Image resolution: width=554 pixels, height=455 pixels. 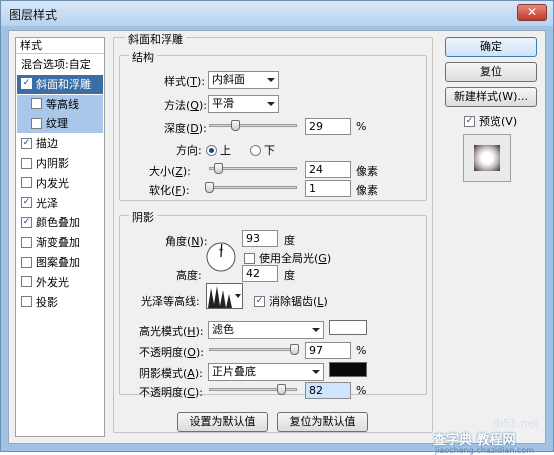 I want to click on style-list-label: 内阴影, so click(x=52, y=163).